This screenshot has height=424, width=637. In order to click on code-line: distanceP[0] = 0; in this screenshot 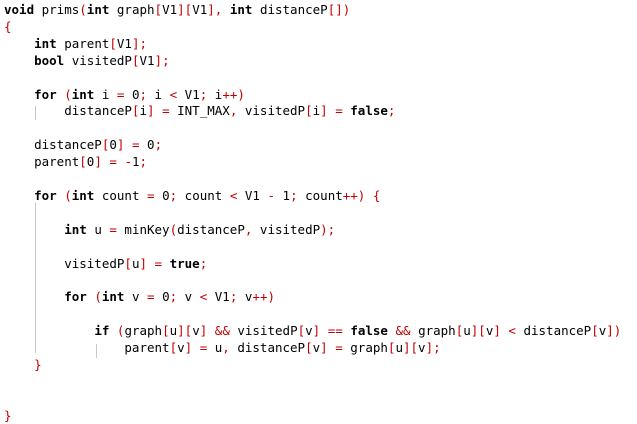, I will do `click(83, 145)`.